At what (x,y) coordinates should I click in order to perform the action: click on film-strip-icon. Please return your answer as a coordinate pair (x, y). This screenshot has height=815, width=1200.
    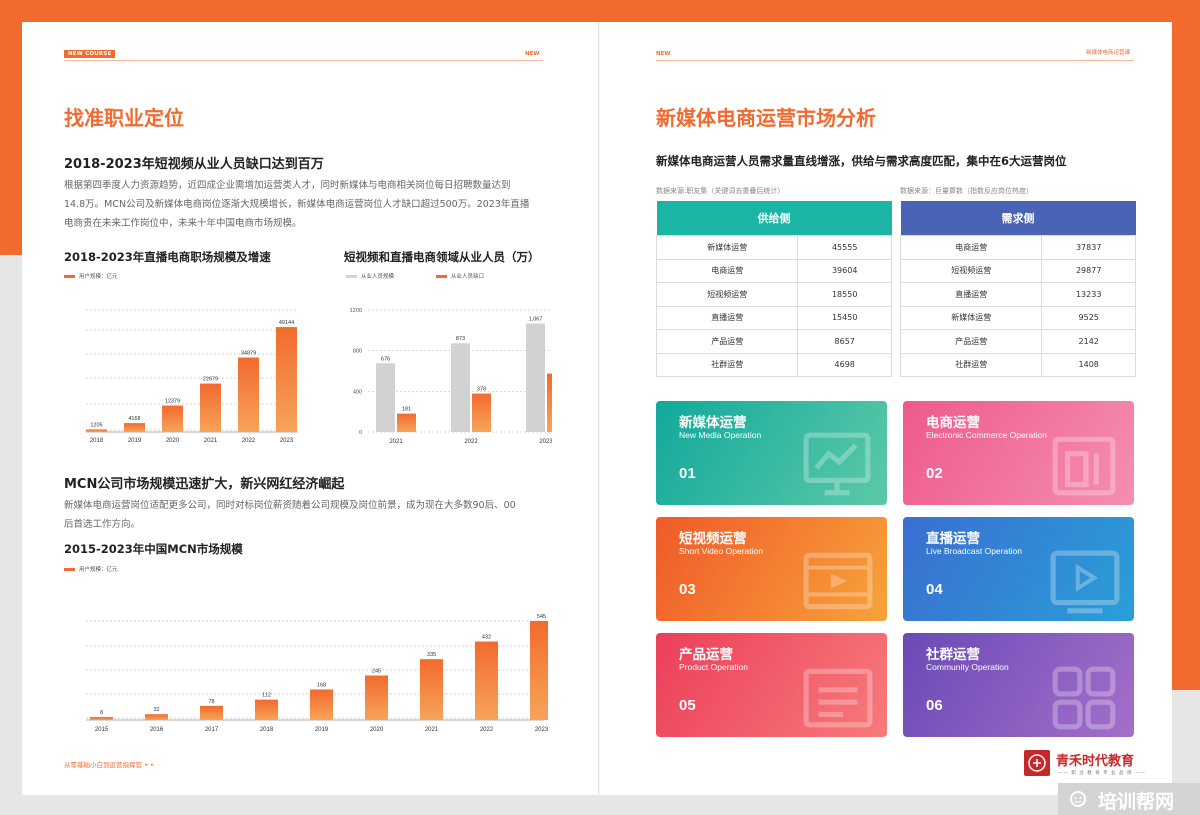
    Looking at the image, I should click on (838, 581).